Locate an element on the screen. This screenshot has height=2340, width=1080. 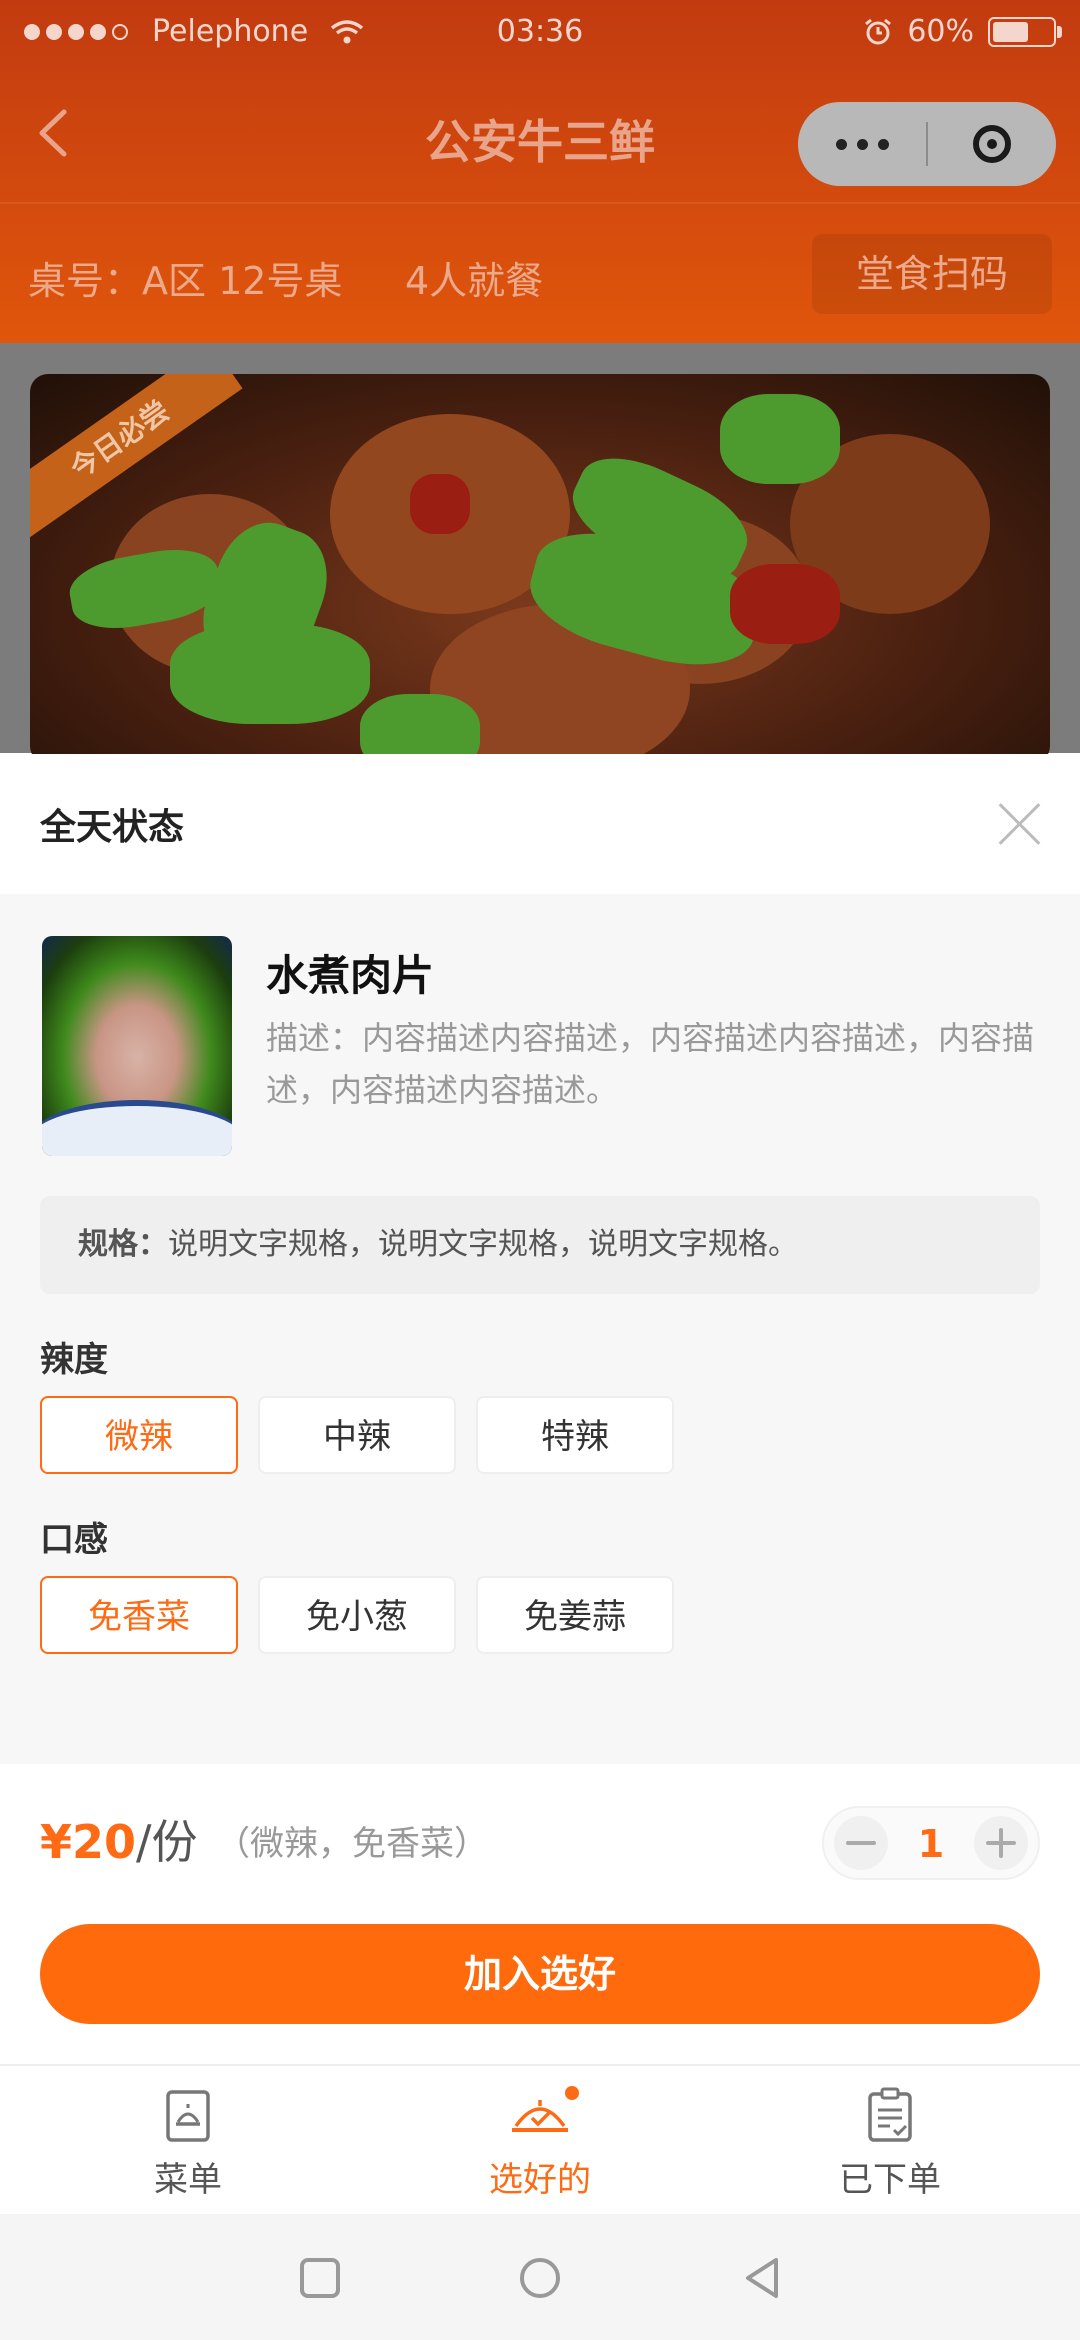
spec-box: 规格：说明文字规格，说明文字规格，说明文字规格。 is located at coordinates (540, 1245).